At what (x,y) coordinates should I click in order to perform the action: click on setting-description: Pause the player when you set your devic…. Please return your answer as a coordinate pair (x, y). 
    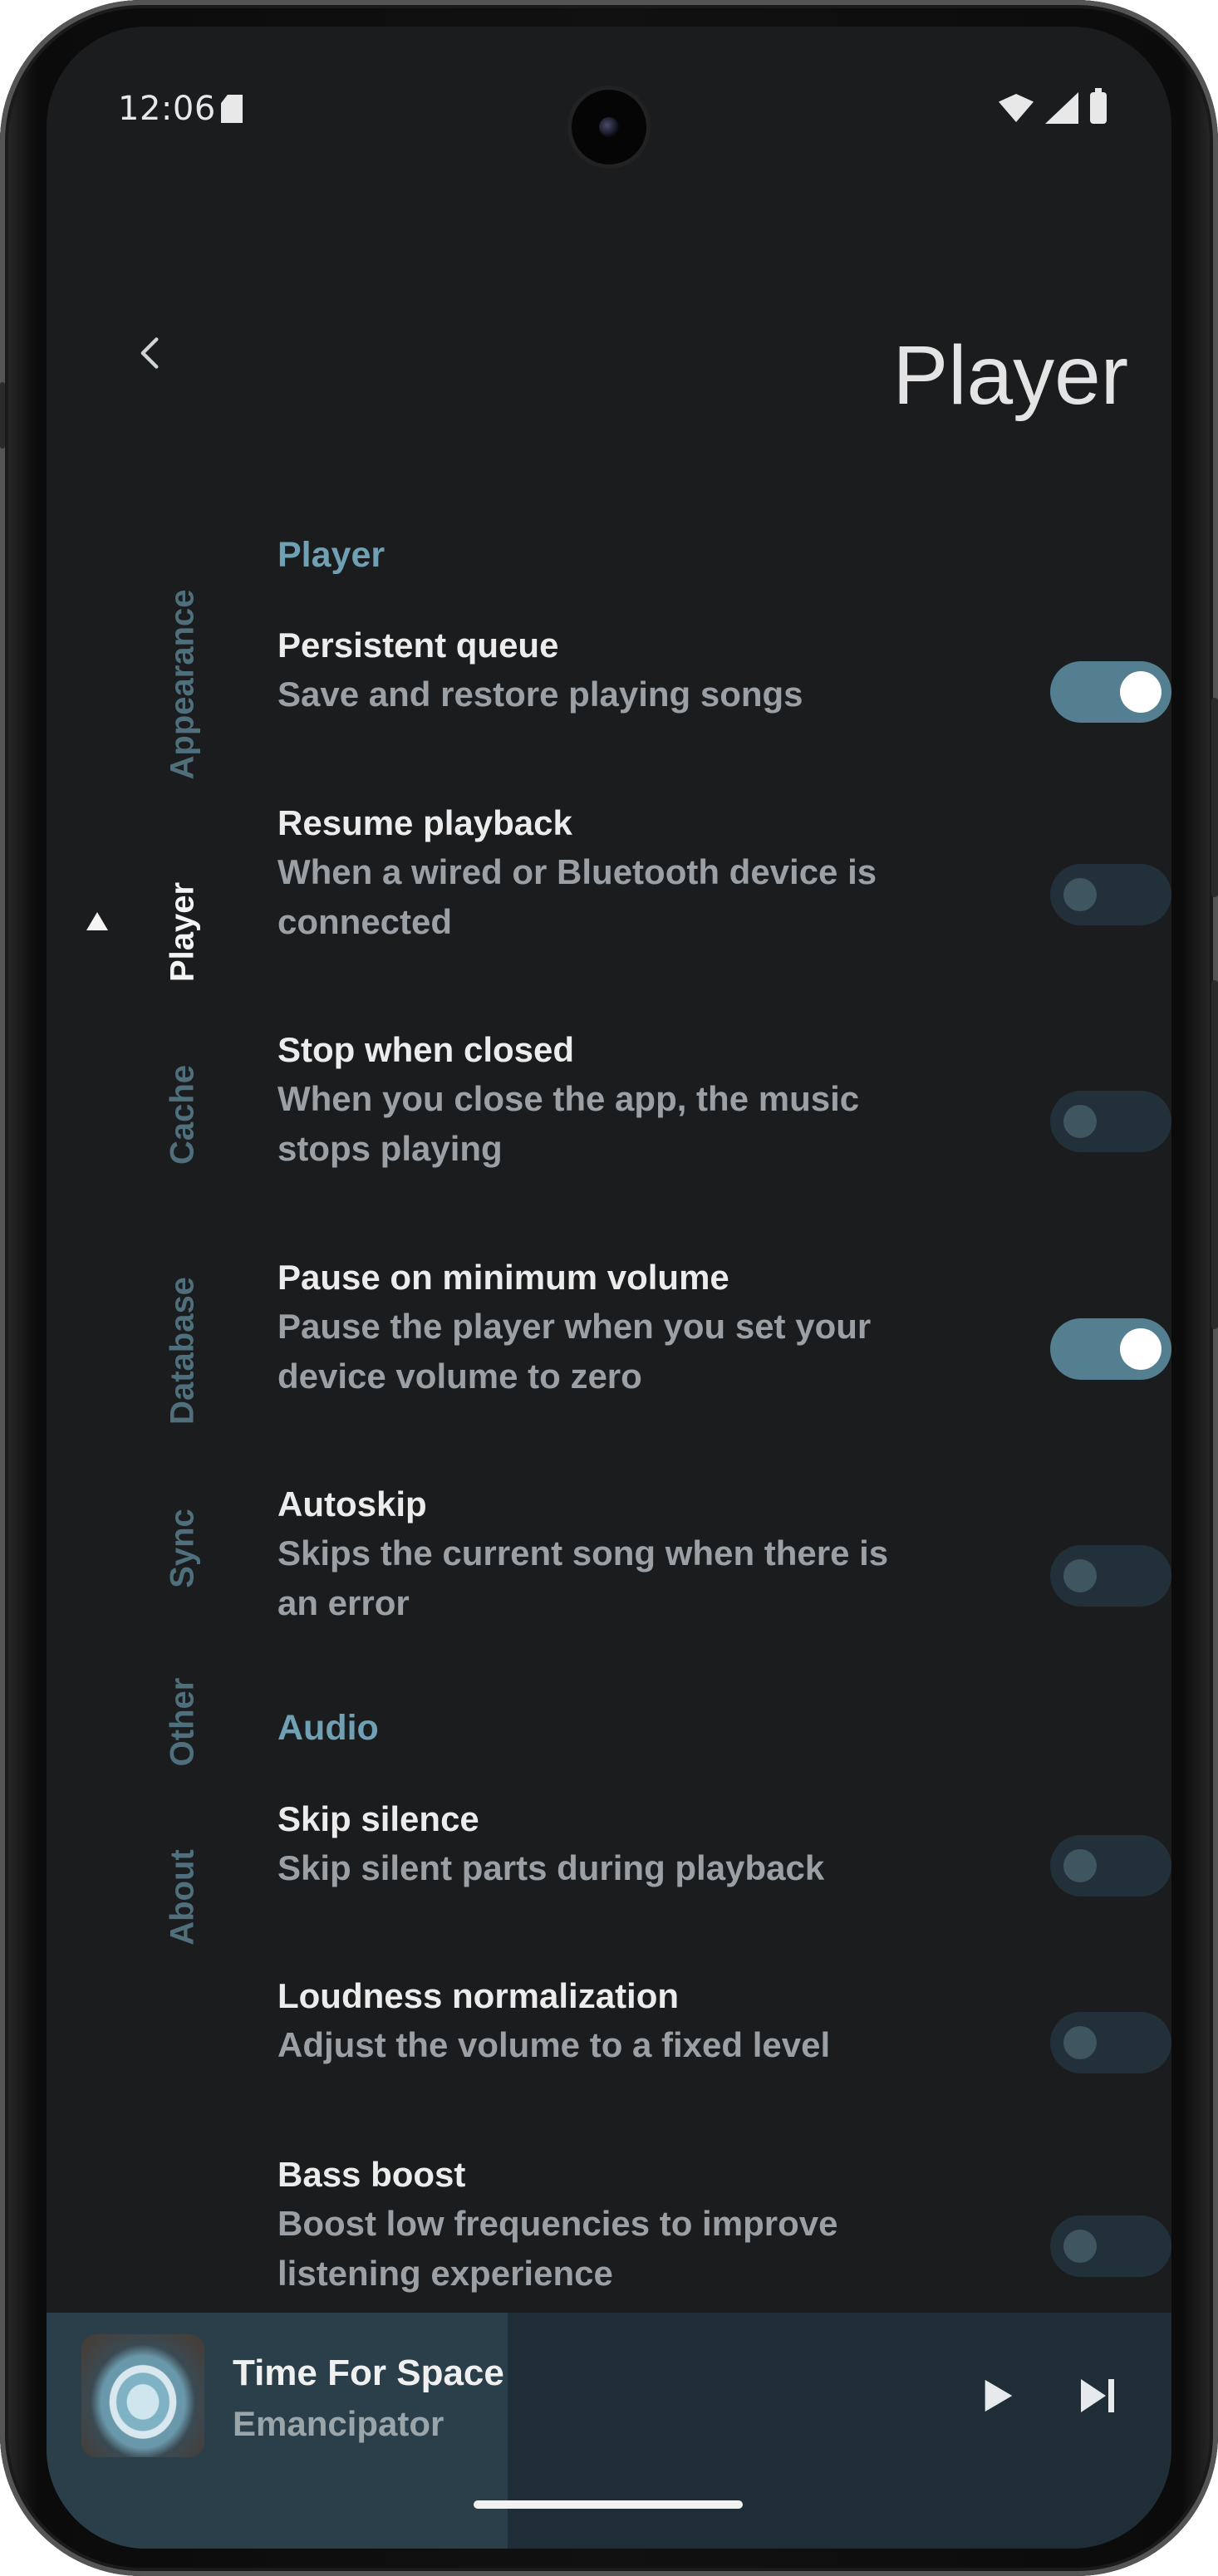
    Looking at the image, I should click on (574, 1351).